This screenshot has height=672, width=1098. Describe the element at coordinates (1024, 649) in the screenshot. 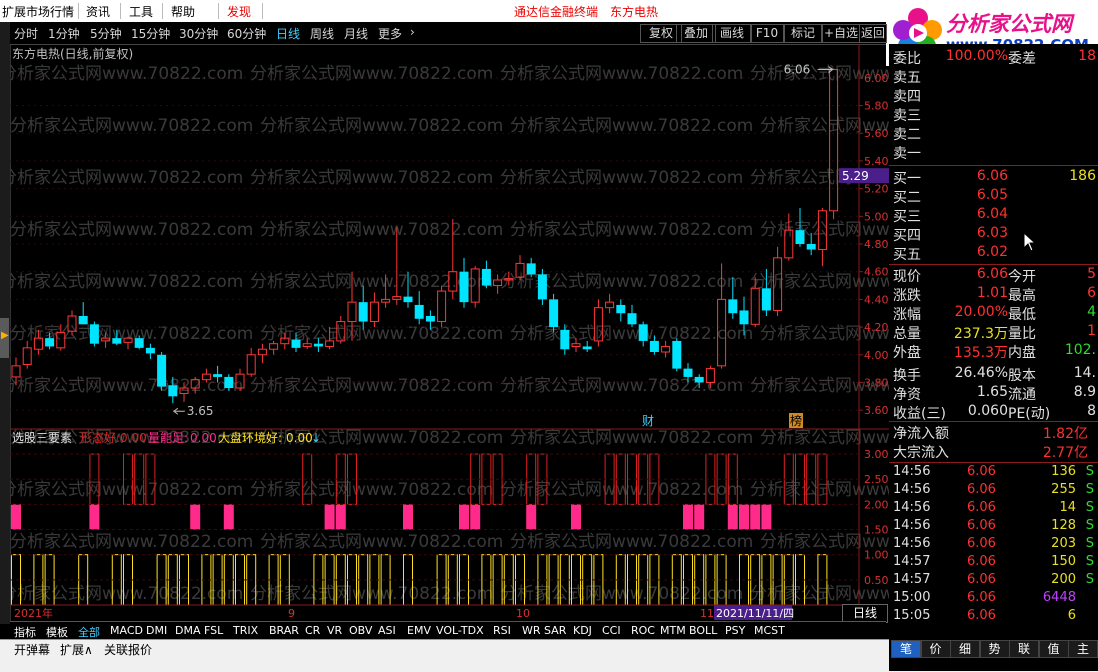

I see `quote-tab: 联` at that location.